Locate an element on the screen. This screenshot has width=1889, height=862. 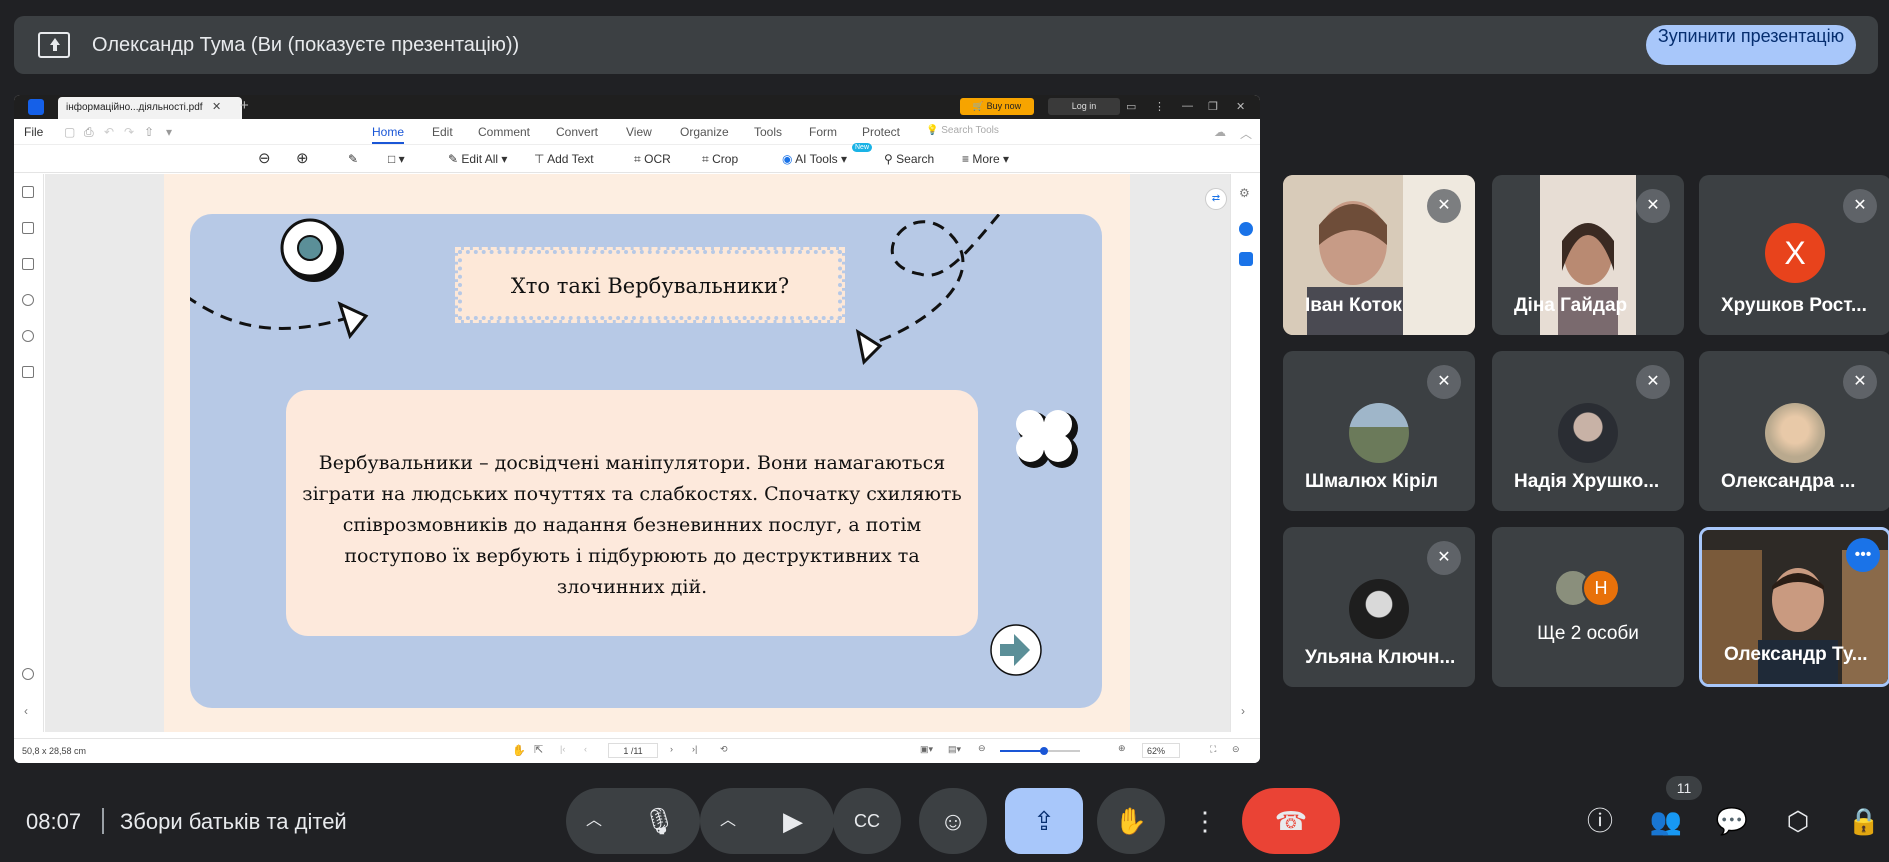
menu-view: View is located at coordinates (639, 132).